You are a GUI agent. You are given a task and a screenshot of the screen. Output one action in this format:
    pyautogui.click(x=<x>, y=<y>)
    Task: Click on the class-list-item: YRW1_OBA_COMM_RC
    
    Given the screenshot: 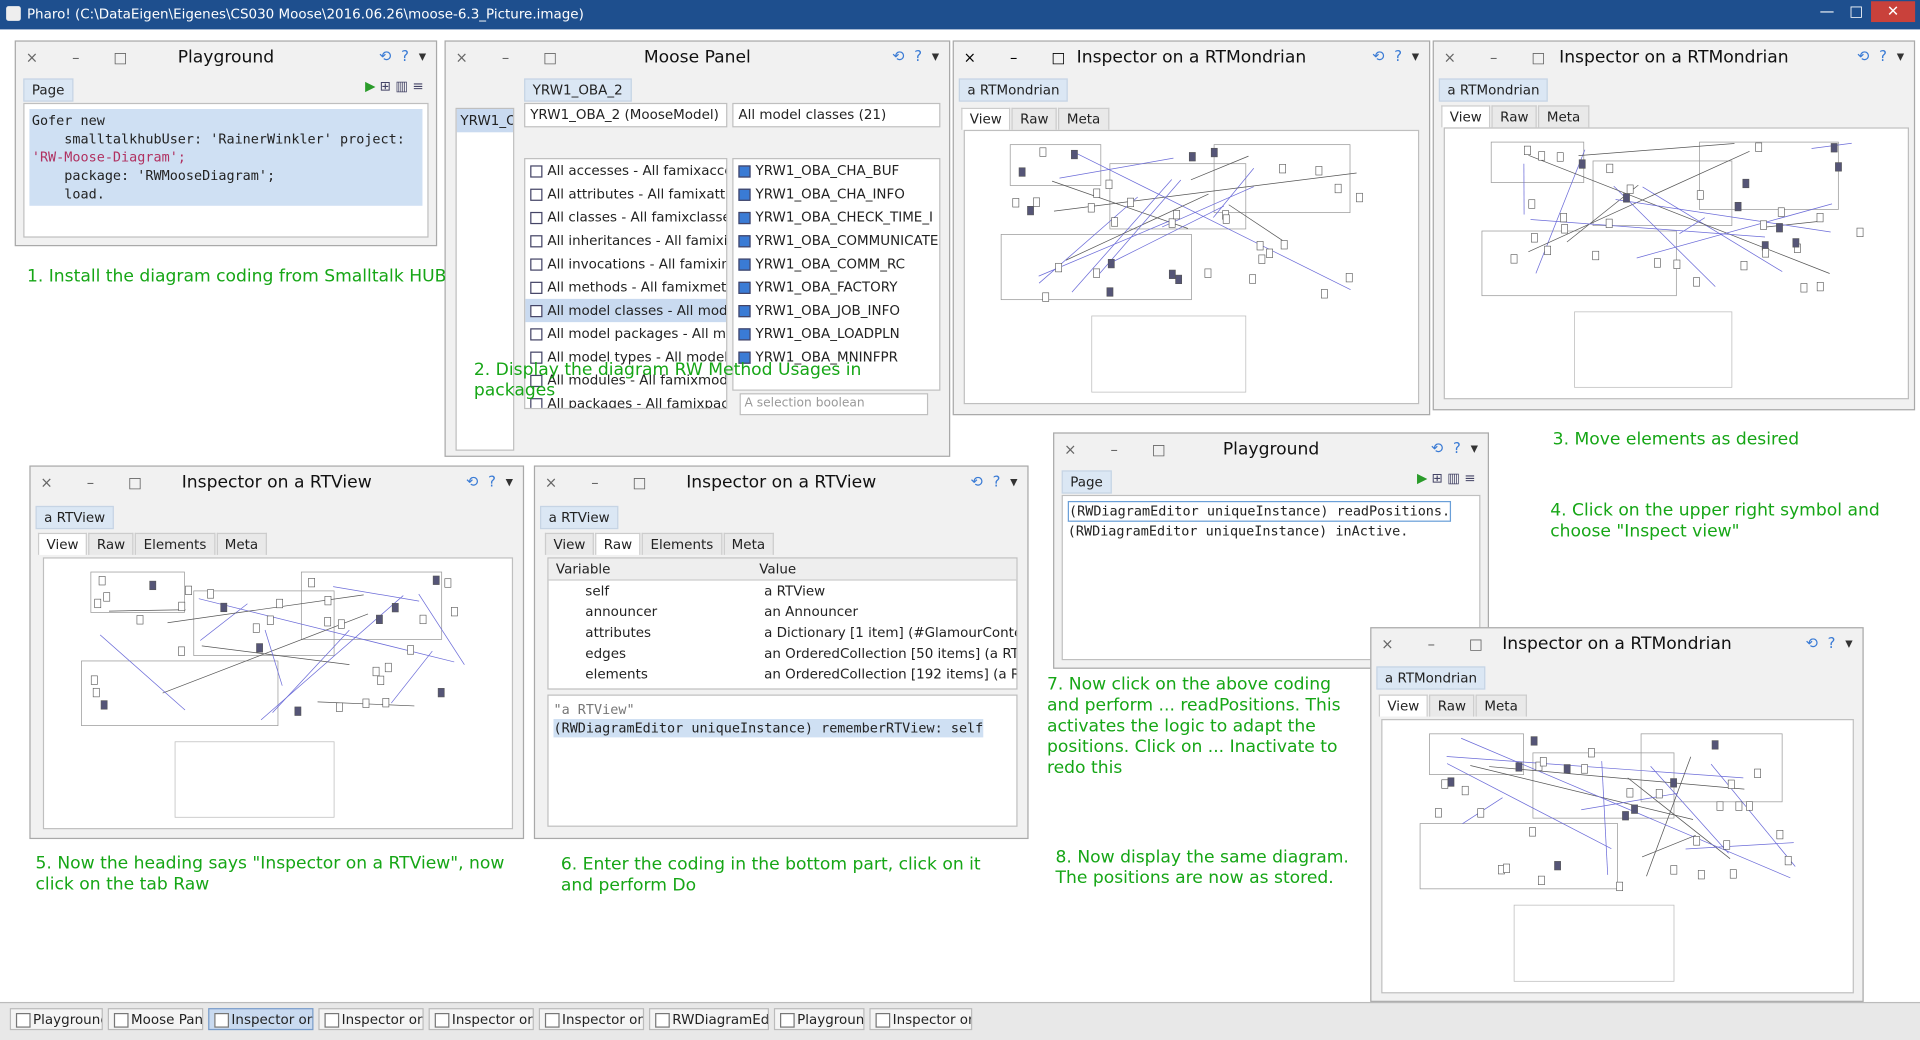 What is the action you would take?
    pyautogui.click(x=836, y=263)
    